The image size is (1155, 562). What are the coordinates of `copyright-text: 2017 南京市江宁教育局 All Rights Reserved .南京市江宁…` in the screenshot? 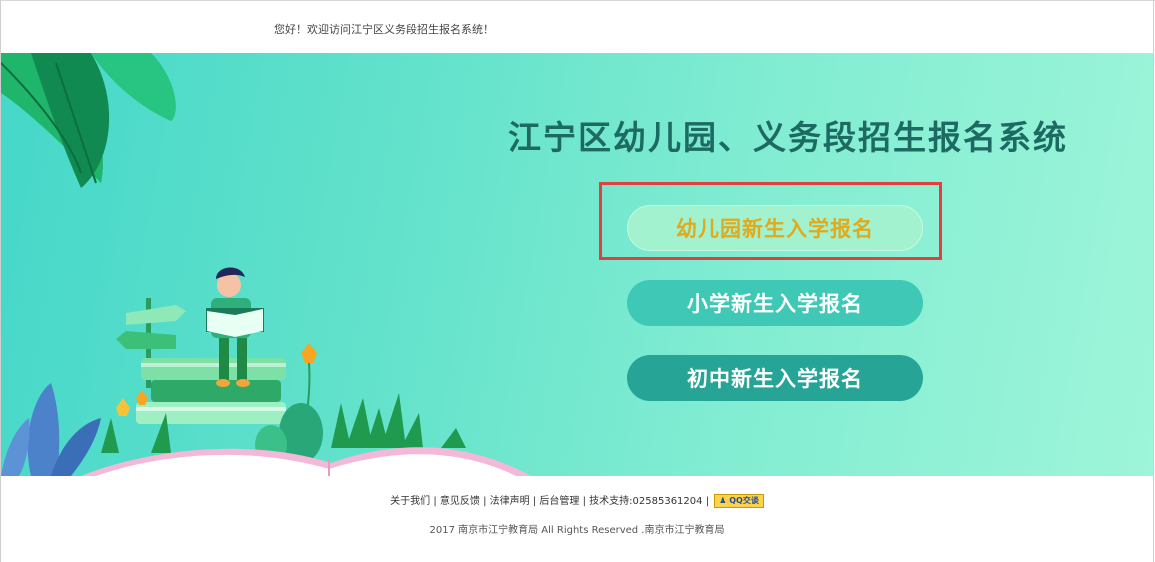 It's located at (577, 530).